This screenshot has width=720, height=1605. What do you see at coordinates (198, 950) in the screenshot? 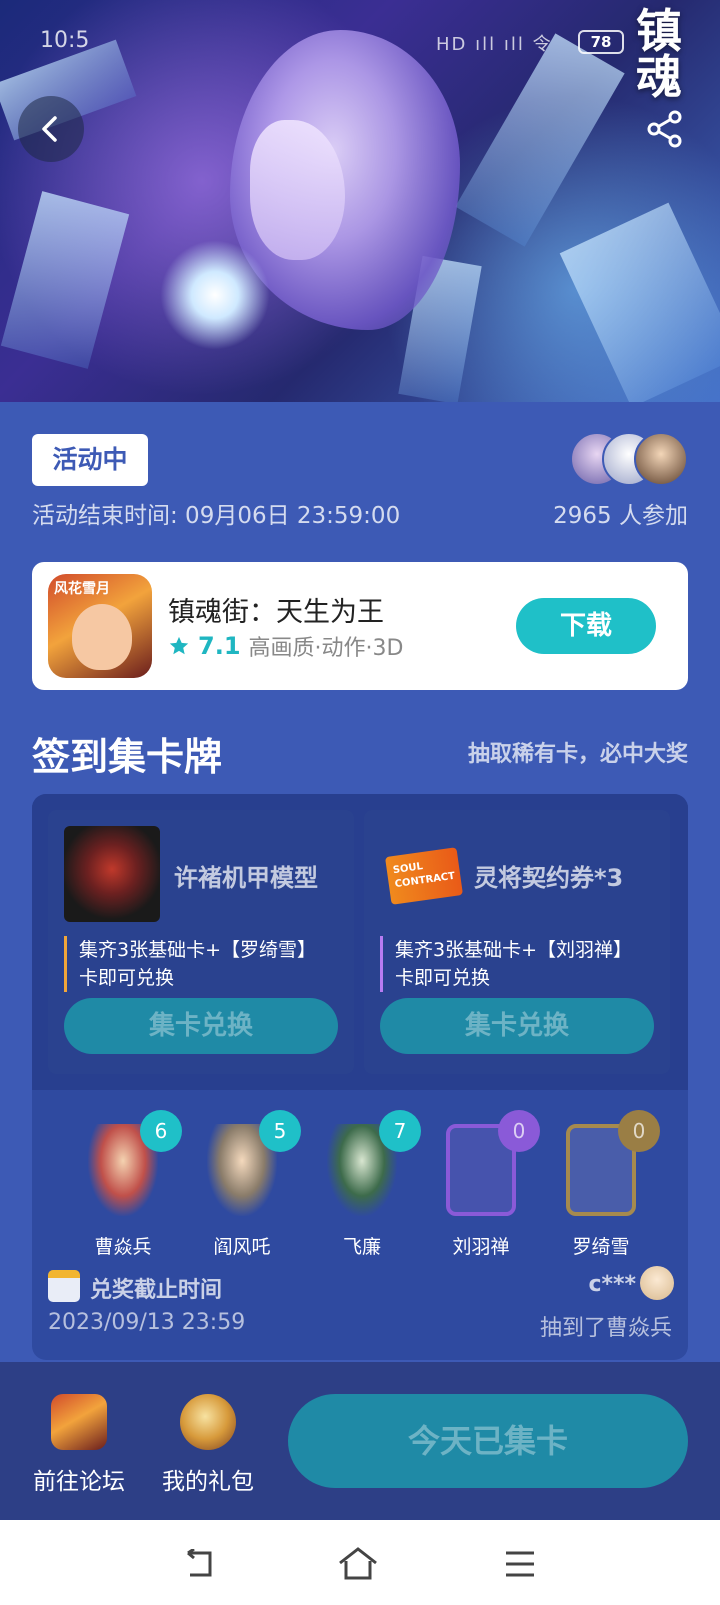
I see `reward-description-line: 集齐3张基础卡+【罗绮雪】` at bounding box center [198, 950].